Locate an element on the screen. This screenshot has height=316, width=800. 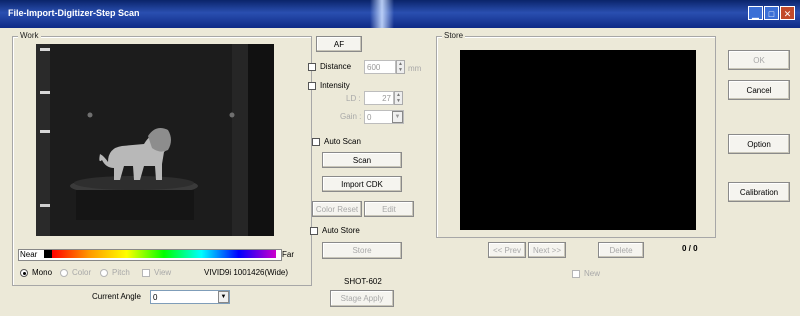
distance-unit: mm is located at coordinates (415, 68).